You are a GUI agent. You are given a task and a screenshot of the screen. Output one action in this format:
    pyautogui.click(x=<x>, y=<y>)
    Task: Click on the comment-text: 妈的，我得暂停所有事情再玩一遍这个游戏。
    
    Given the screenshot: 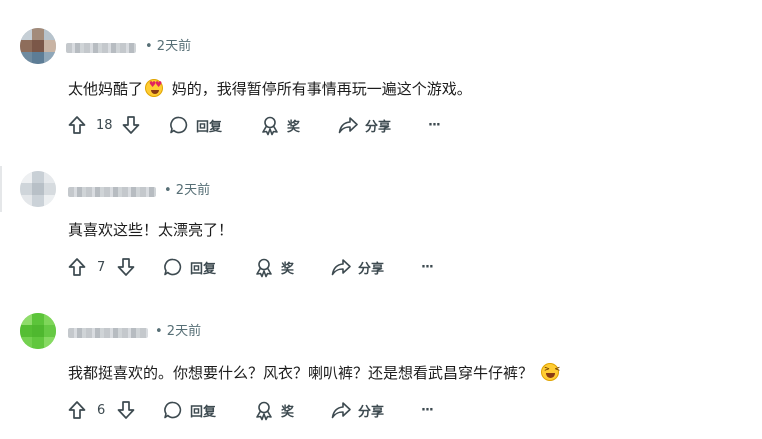 What is the action you would take?
    pyautogui.click(x=319, y=89)
    